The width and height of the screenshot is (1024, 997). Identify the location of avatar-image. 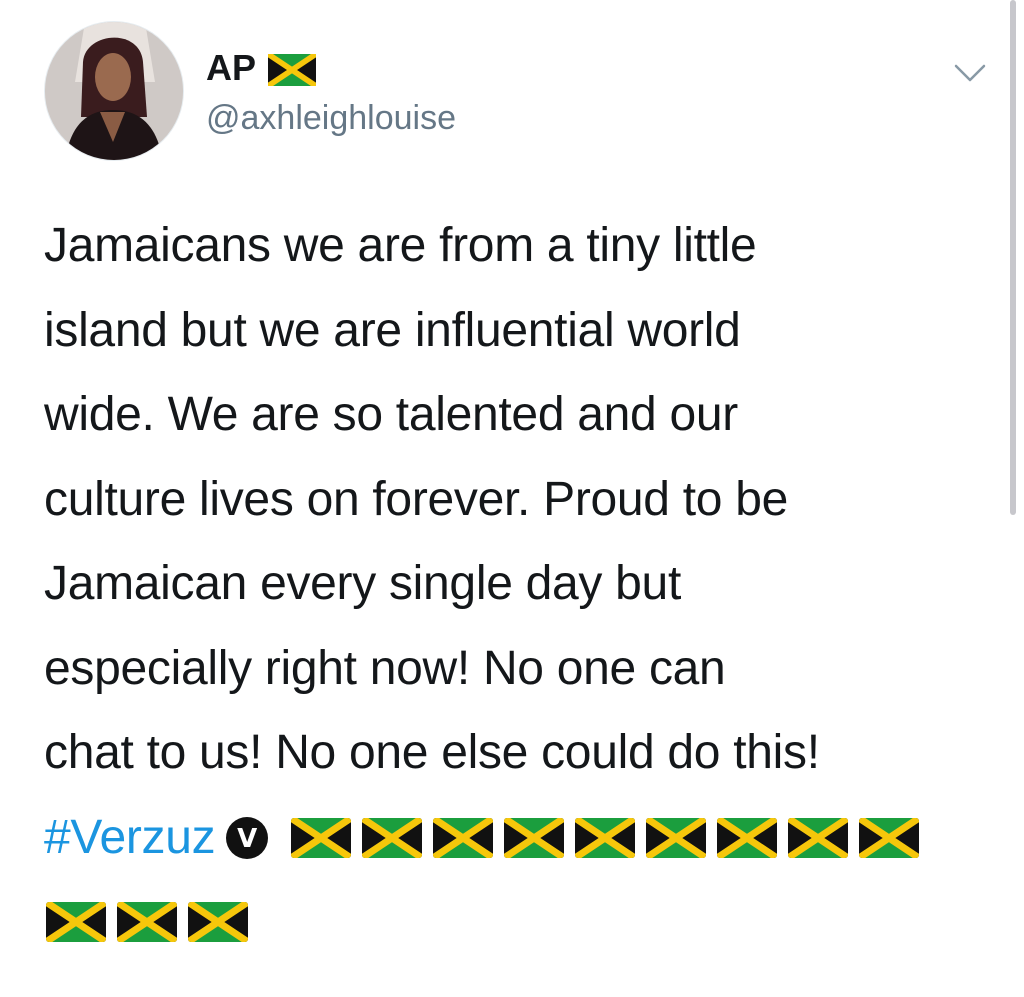
(114, 91).